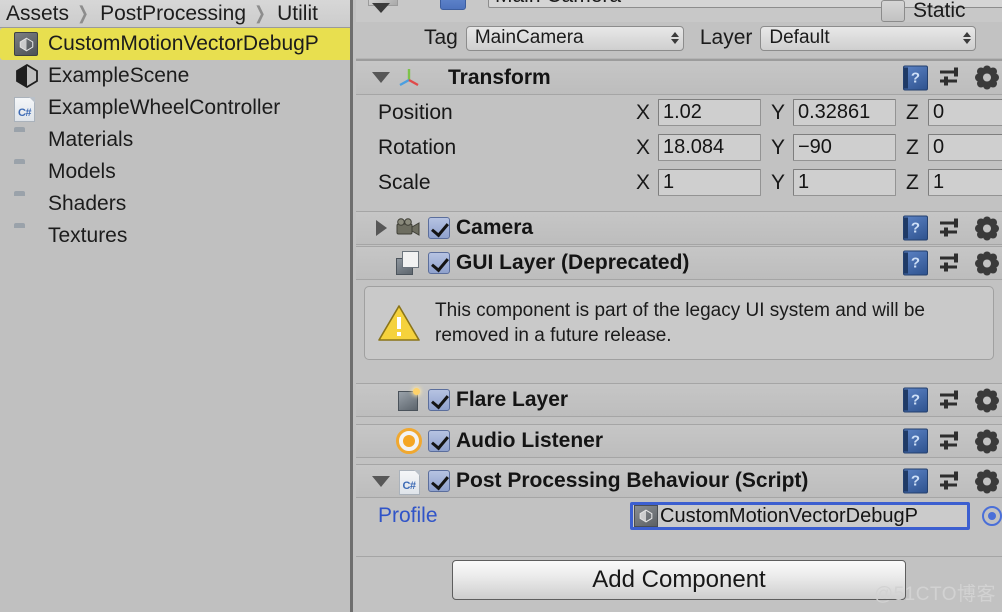 Image resolution: width=1002 pixels, height=612 pixels. What do you see at coordinates (789, 515) in the screenshot?
I see `profile-value: CustomMotionVectorDebugP` at bounding box center [789, 515].